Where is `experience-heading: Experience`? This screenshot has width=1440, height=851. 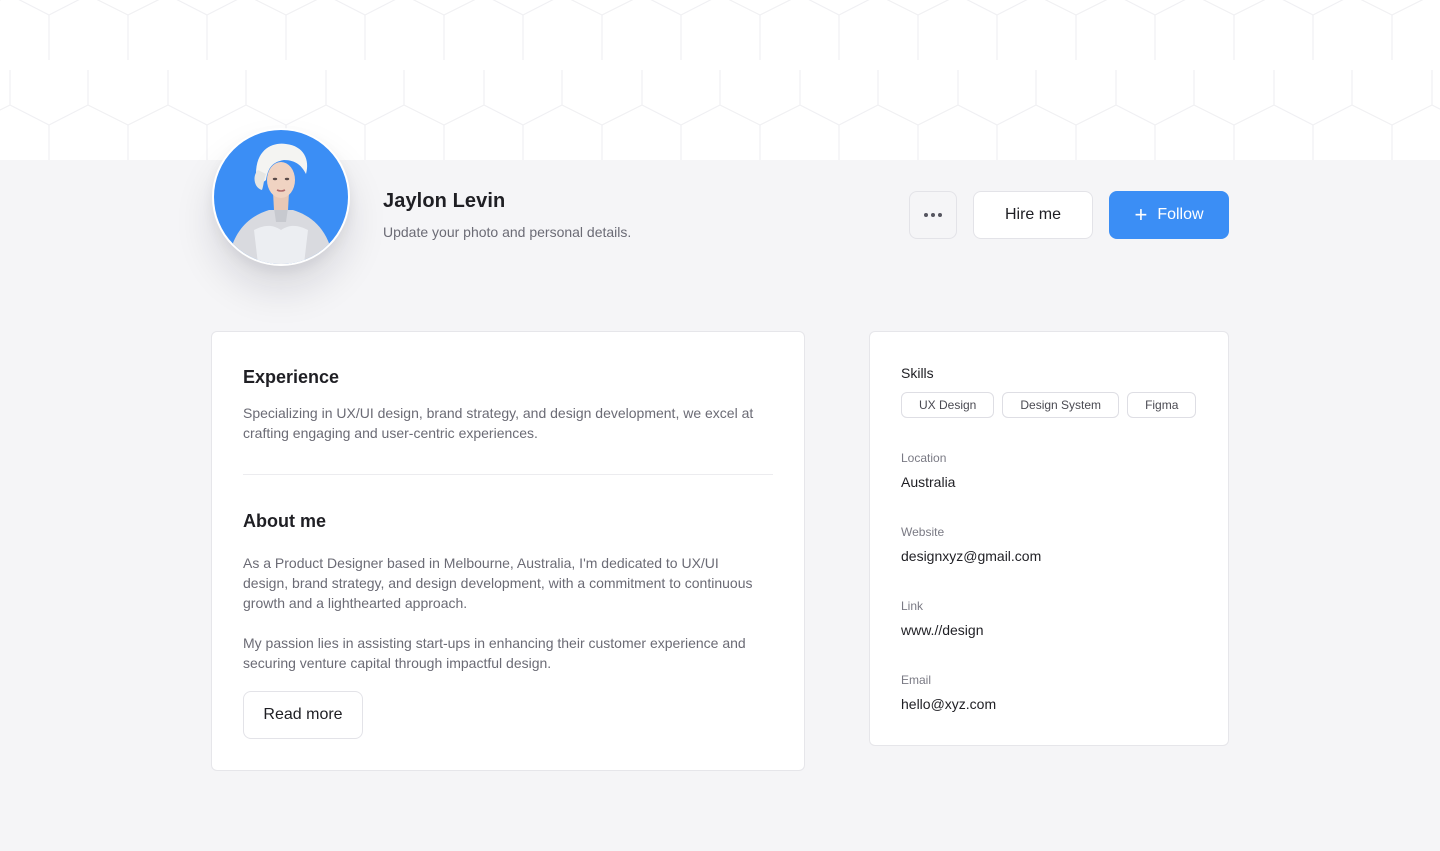 experience-heading: Experience is located at coordinates (291, 377).